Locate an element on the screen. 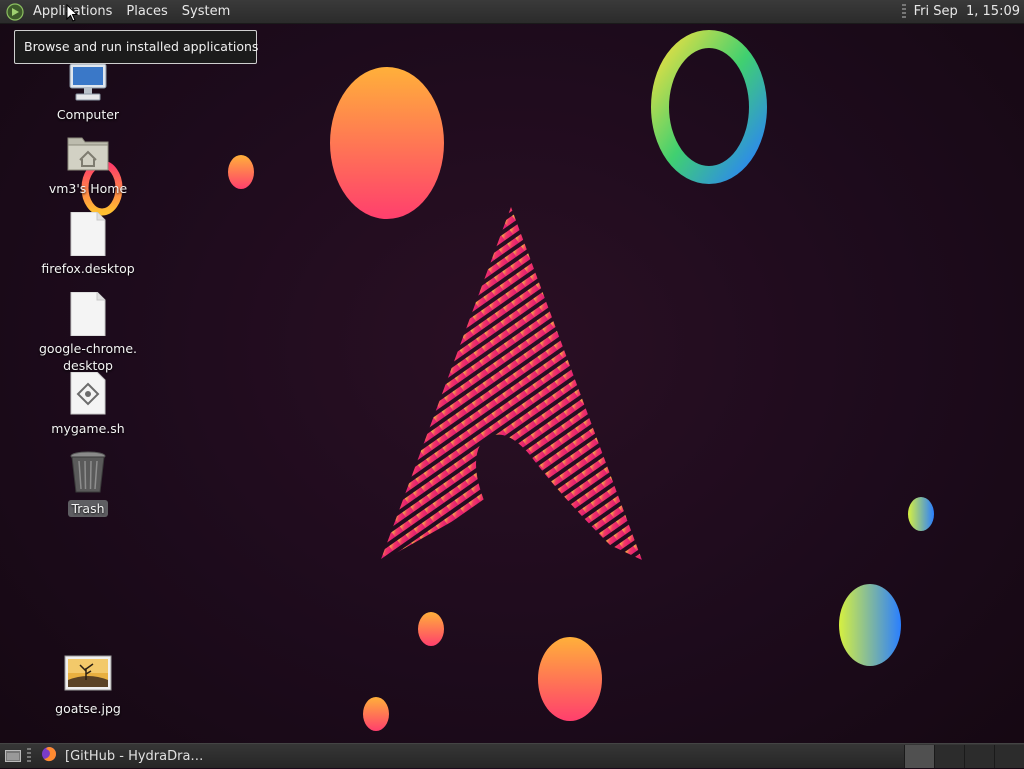  desktop-icon-trash: Trash is located at coordinates (88, 483).